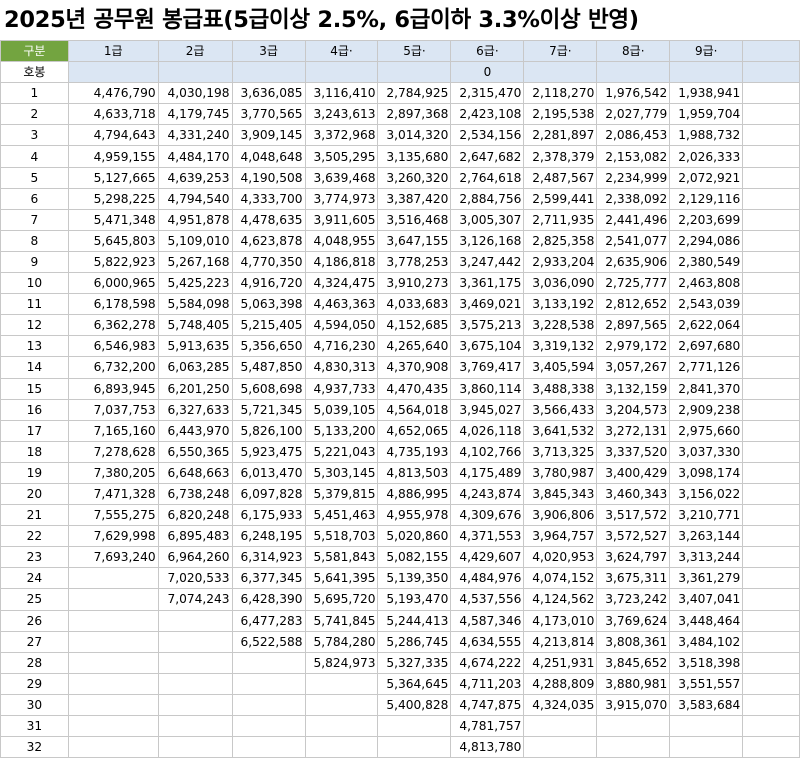 This screenshot has height=762, width=800. I want to click on salary-cell: 2,543,039, so click(706, 304).